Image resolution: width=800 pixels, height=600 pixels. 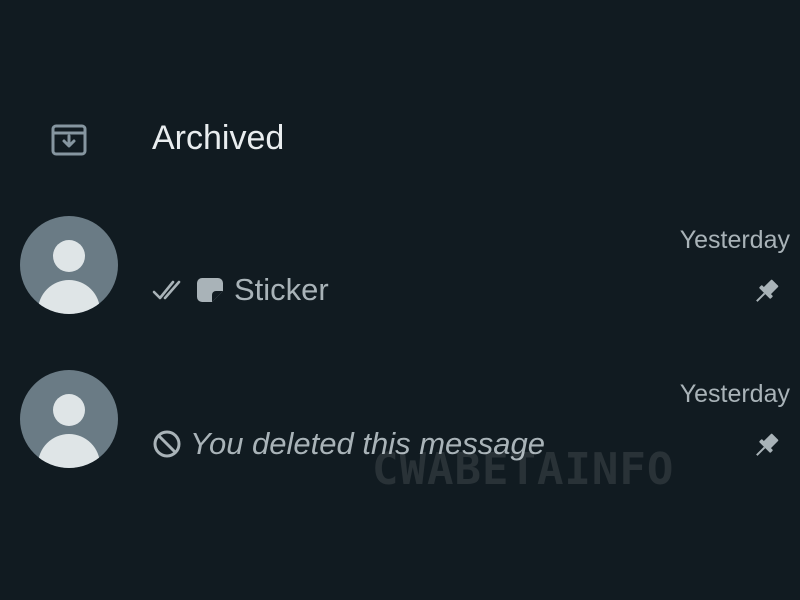 I want to click on deleted-icon, so click(x=167, y=444).